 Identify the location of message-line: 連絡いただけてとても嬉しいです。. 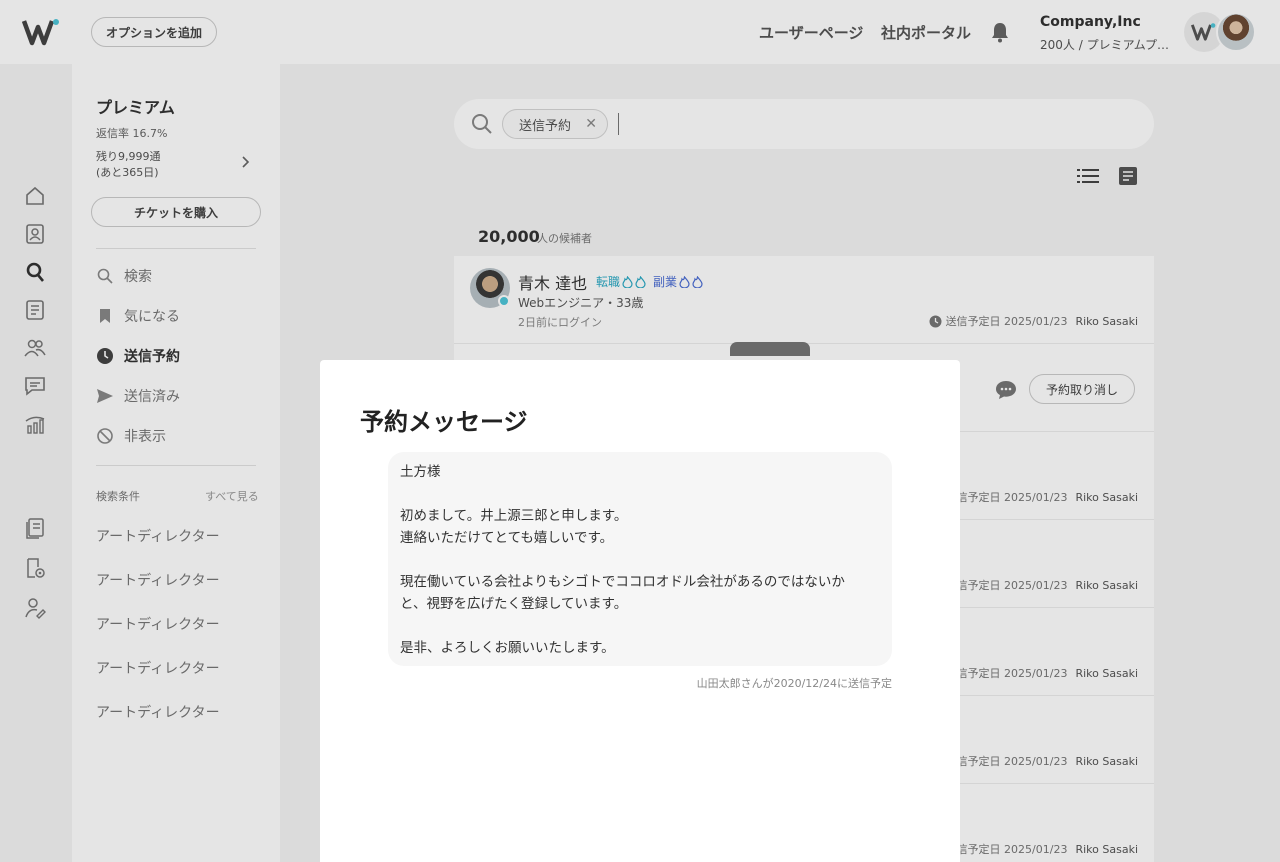
(507, 538).